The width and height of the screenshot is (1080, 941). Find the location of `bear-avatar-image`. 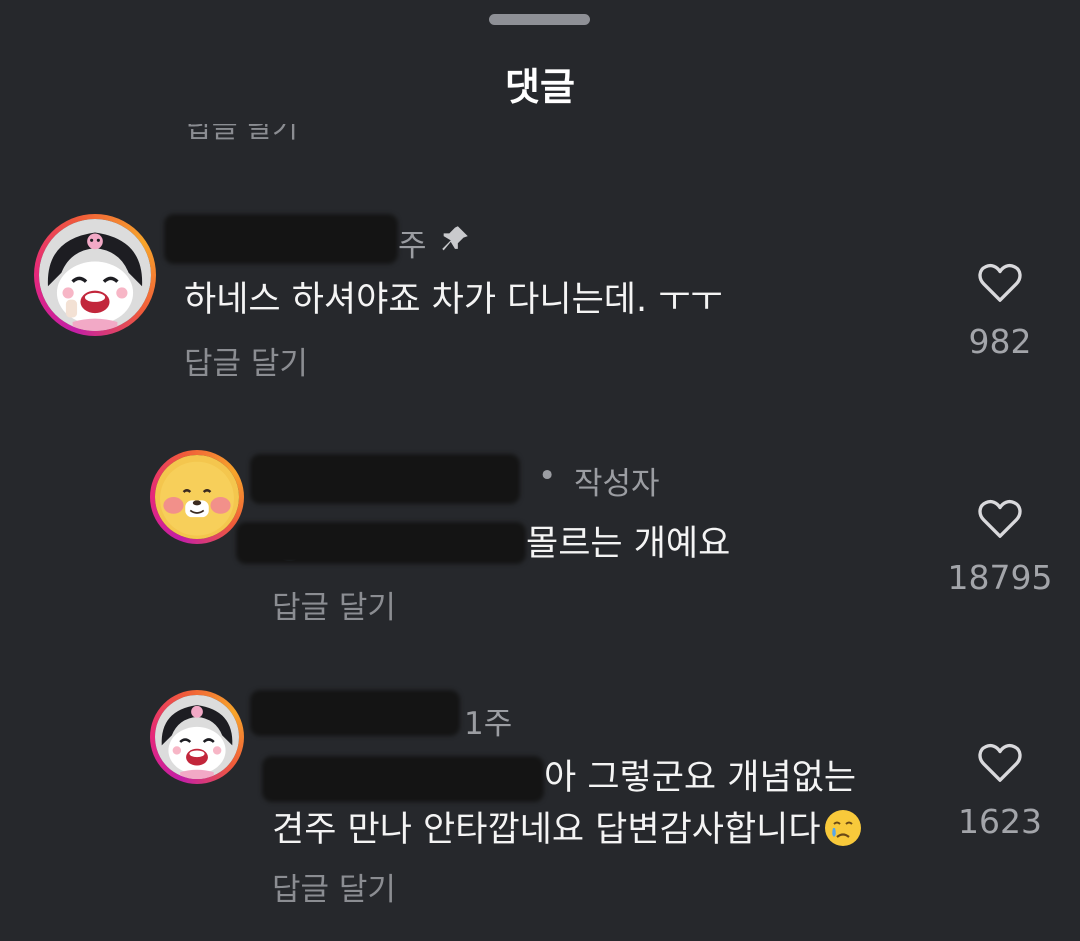

bear-avatar-image is located at coordinates (197, 497).